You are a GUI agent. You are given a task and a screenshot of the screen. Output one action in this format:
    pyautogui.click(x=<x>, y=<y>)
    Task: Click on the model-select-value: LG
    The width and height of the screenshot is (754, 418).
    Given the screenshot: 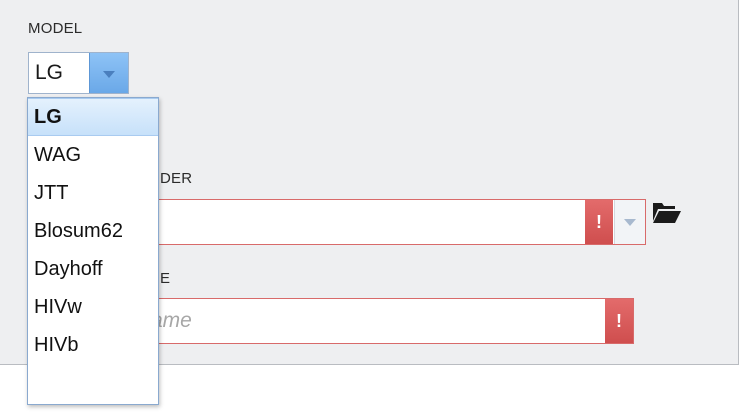 What is the action you would take?
    pyautogui.click(x=49, y=72)
    